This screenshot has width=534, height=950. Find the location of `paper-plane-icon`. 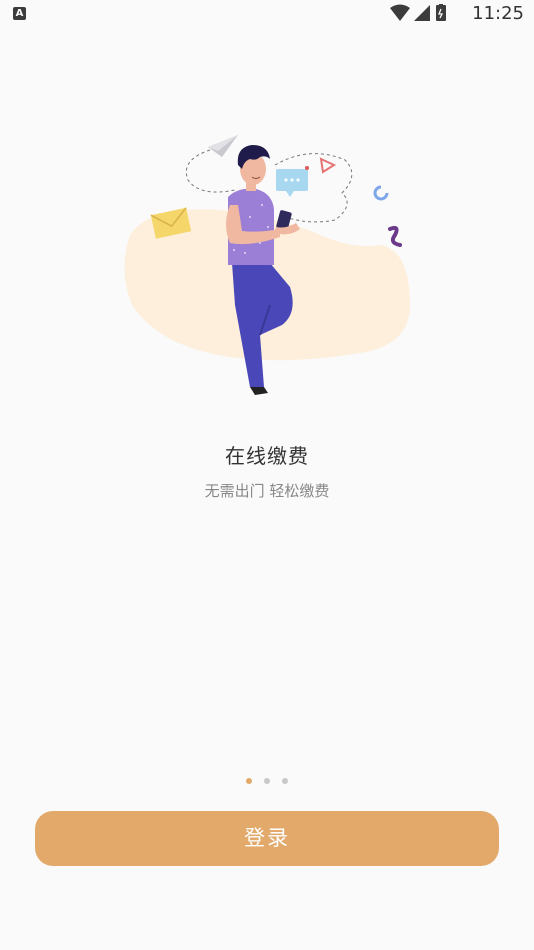

paper-plane-icon is located at coordinates (223, 146).